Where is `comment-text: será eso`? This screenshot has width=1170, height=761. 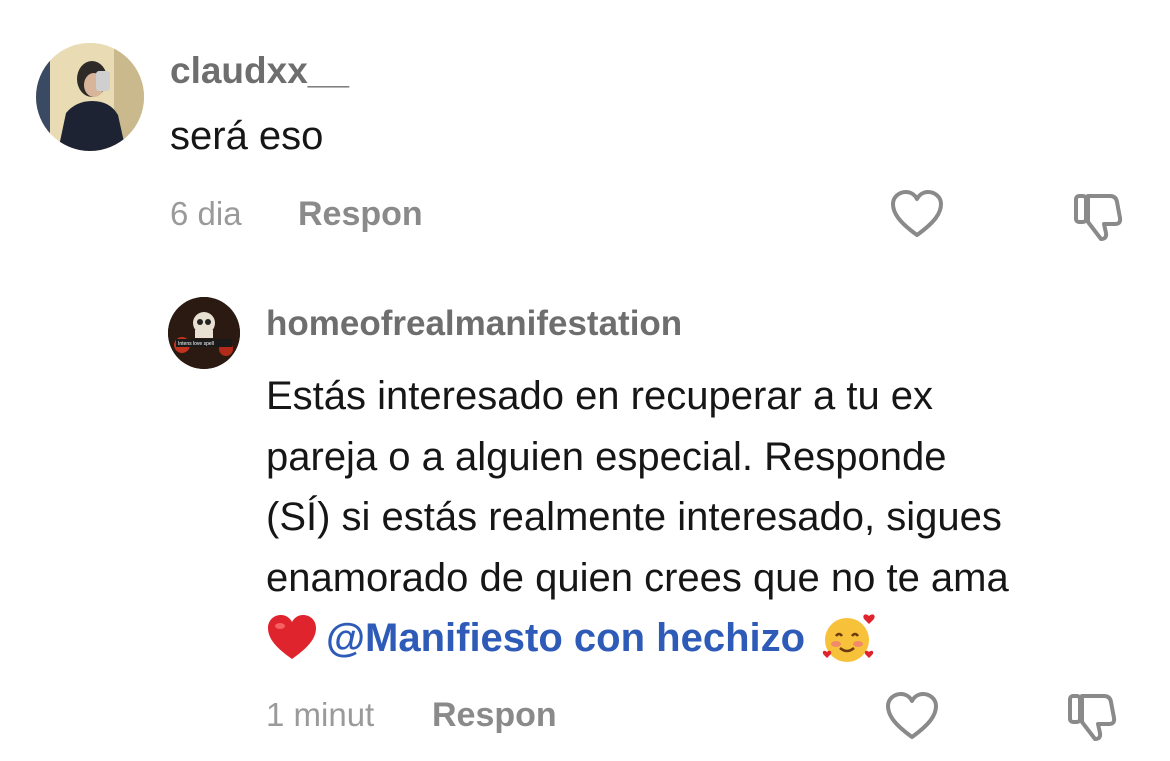 comment-text: será eso is located at coordinates (247, 136).